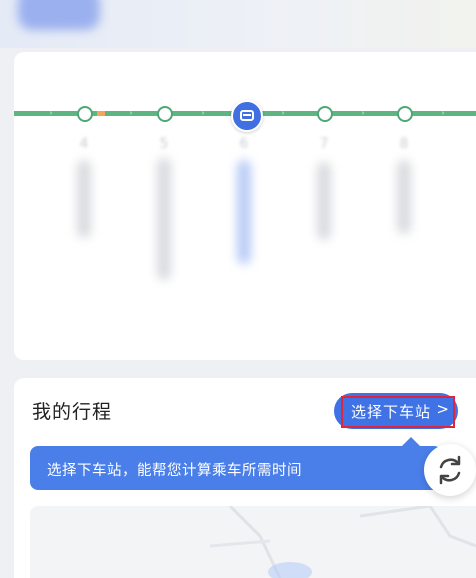 The image size is (476, 578). I want to click on map-roads, so click(342, 542).